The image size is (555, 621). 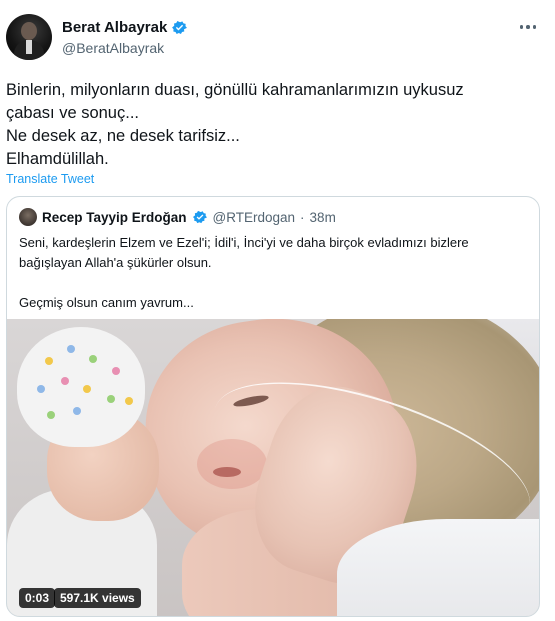 I want to click on quoted-header: Recep Tayyip Erdoğan @RTErdogan · 38m, so click(x=177, y=217).